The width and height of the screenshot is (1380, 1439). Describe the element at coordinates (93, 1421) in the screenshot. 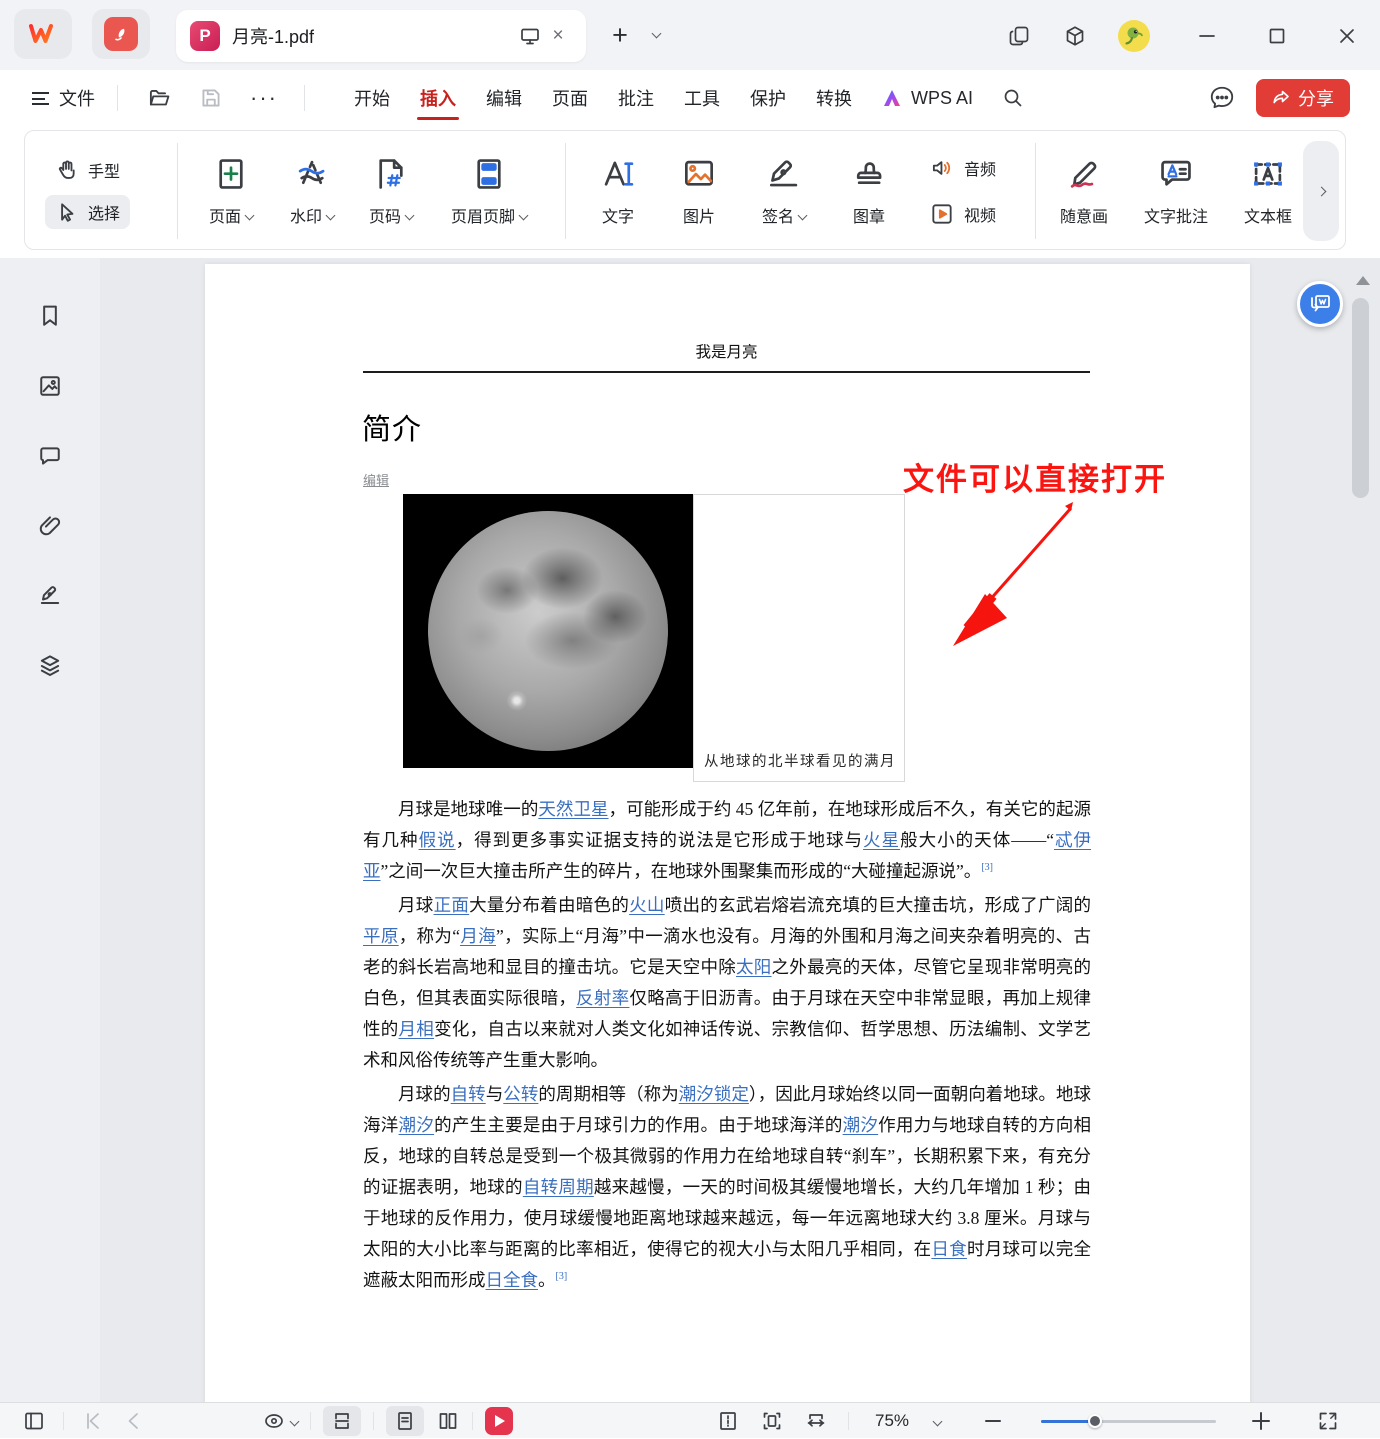

I see `first-page-icon` at that location.